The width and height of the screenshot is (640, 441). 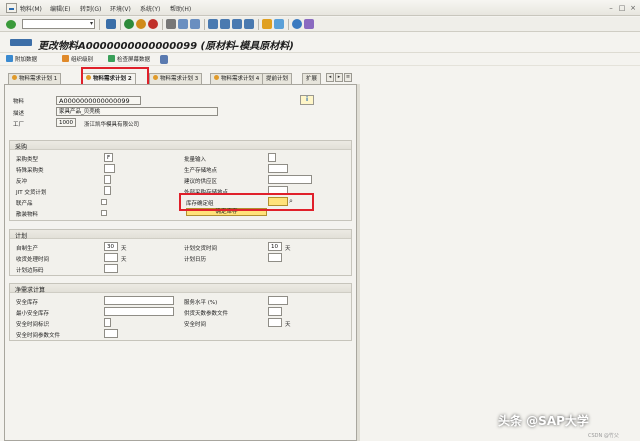 What do you see at coordinates (288, 249) in the screenshot?
I see `planned-del-unit: 天` at bounding box center [288, 249].